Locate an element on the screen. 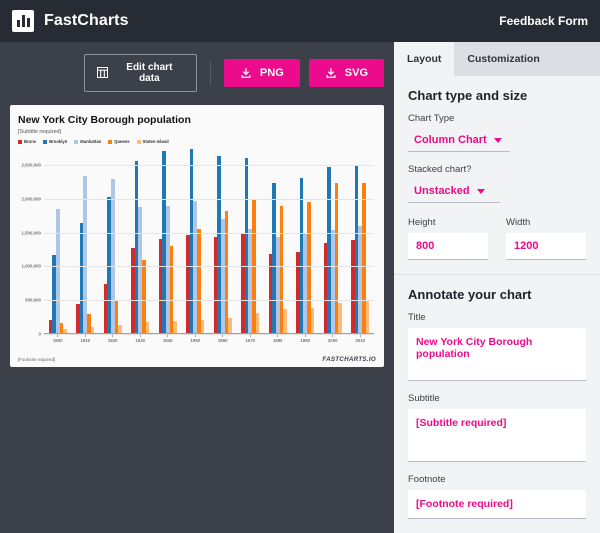 This screenshot has width=600, height=533. legend-label: Staten Island is located at coordinates (155, 141).